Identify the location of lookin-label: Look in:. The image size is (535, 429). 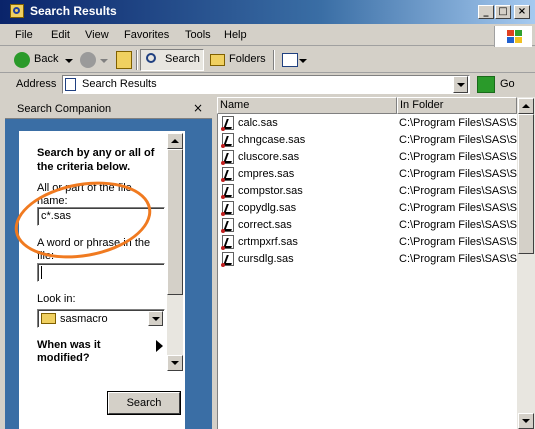
(56, 299).